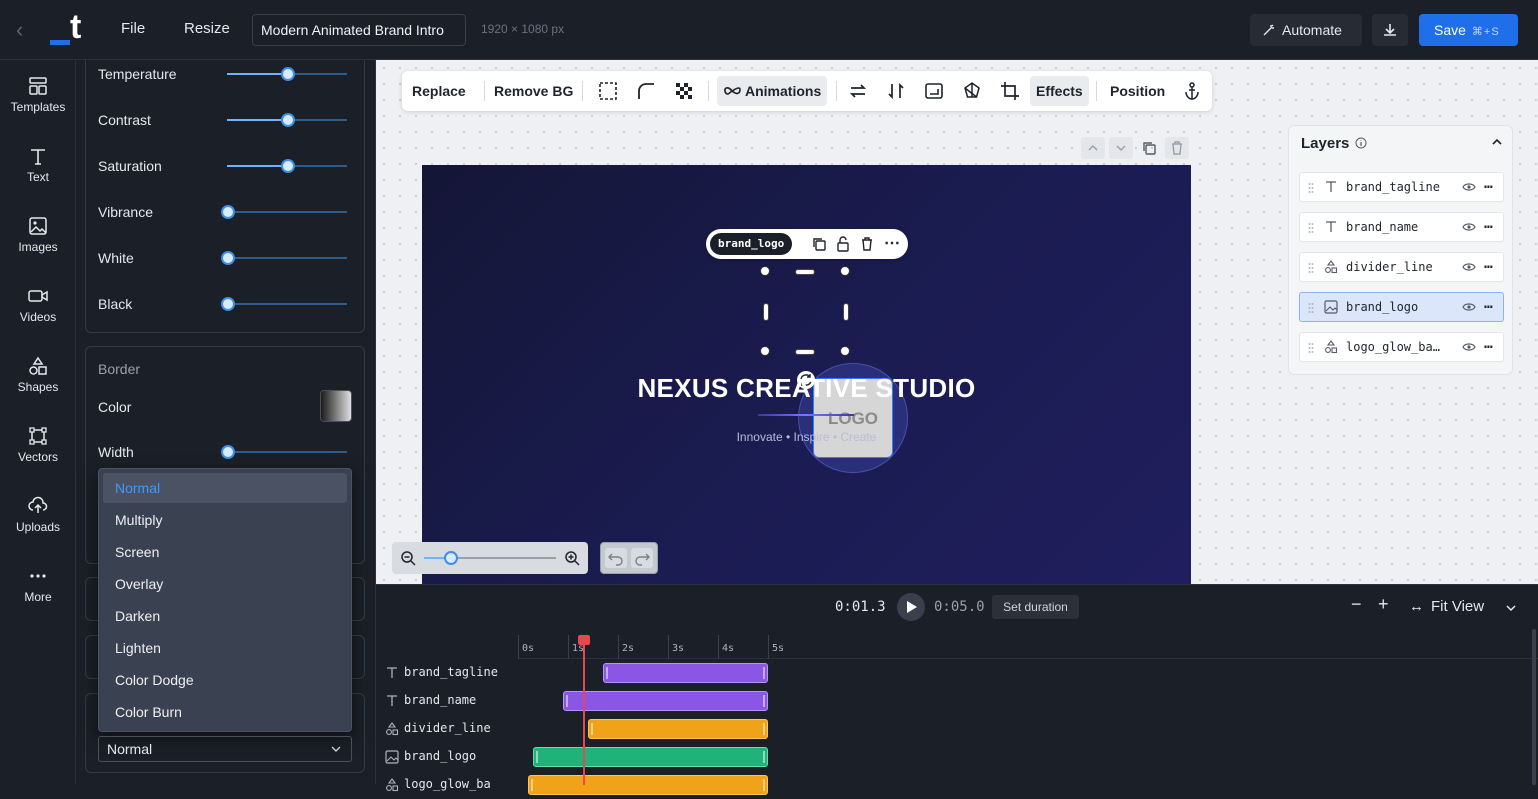  What do you see at coordinates (972, 91) in the screenshot?
I see `mask-icon` at bounding box center [972, 91].